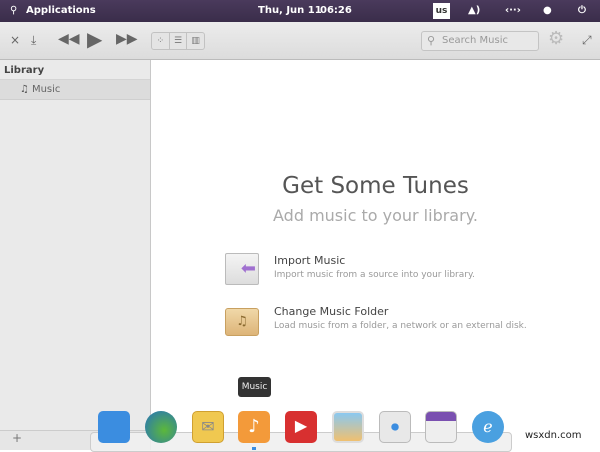 The width and height of the screenshot is (600, 452). What do you see at coordinates (127, 39) in the screenshot?
I see `next-icon: ▶▶` at bounding box center [127, 39].